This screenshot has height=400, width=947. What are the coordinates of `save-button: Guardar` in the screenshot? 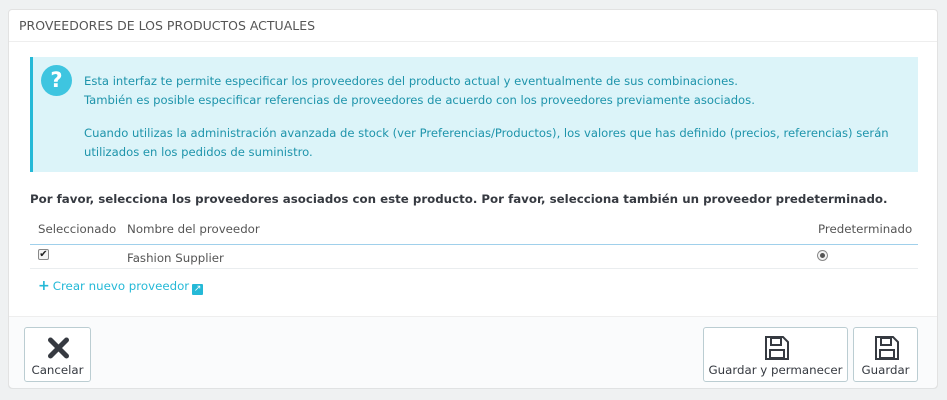 It's located at (885, 354).